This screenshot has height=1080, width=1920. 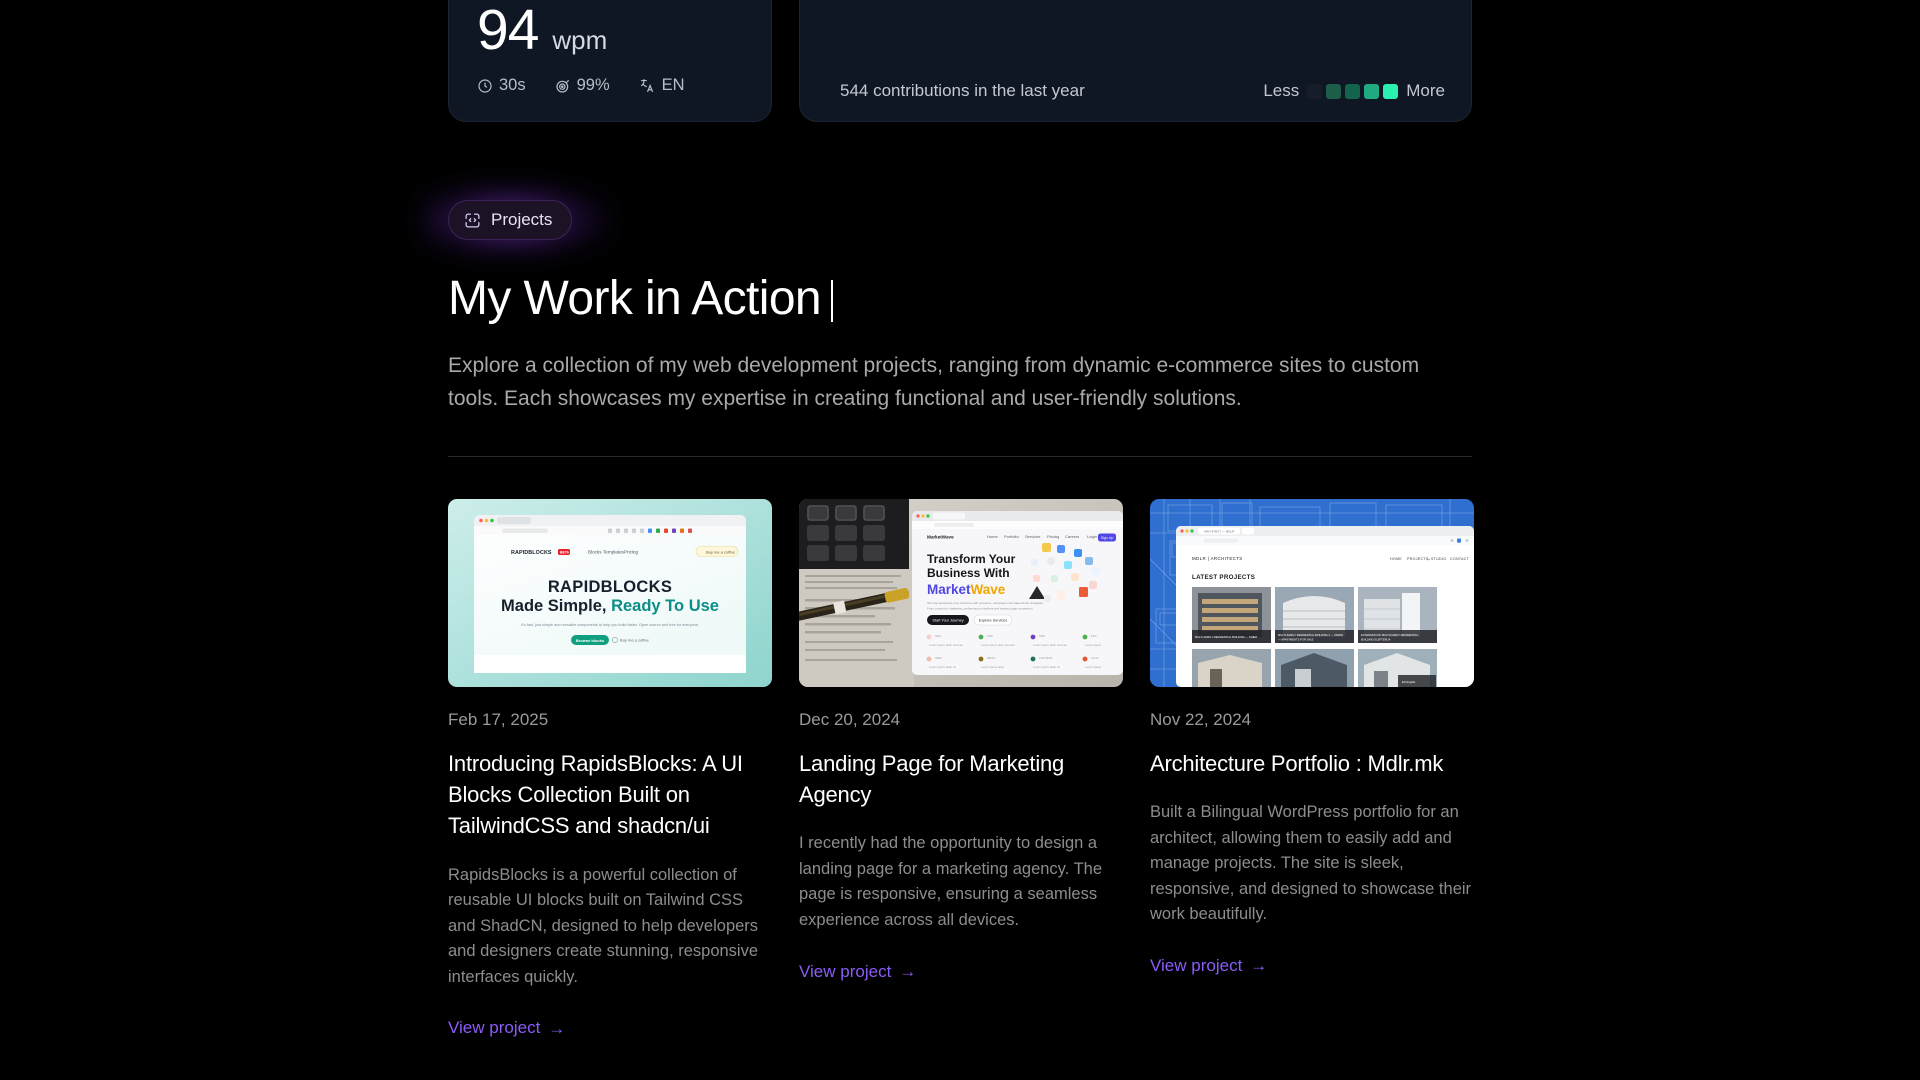 I want to click on clock-icon, so click(x=485, y=86).